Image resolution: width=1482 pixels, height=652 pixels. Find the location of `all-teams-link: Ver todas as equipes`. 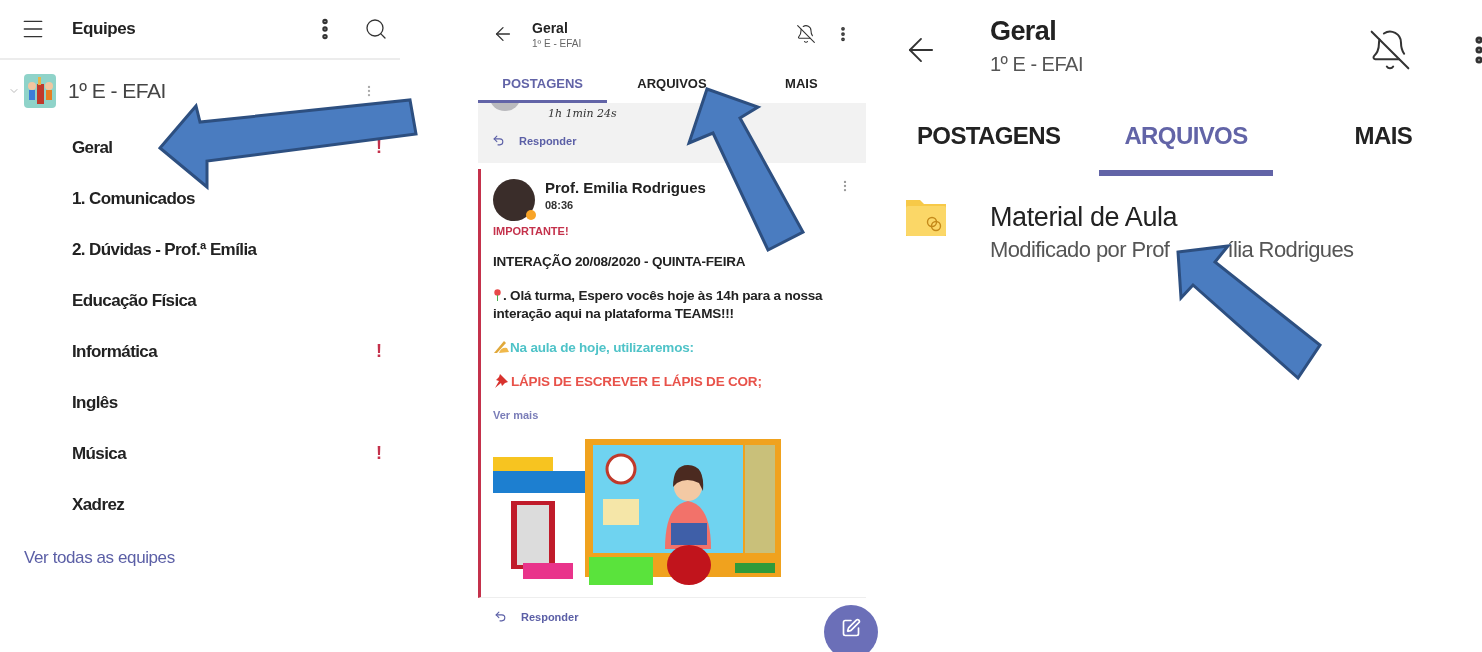

all-teams-link: Ver todas as equipes is located at coordinates (99, 558).